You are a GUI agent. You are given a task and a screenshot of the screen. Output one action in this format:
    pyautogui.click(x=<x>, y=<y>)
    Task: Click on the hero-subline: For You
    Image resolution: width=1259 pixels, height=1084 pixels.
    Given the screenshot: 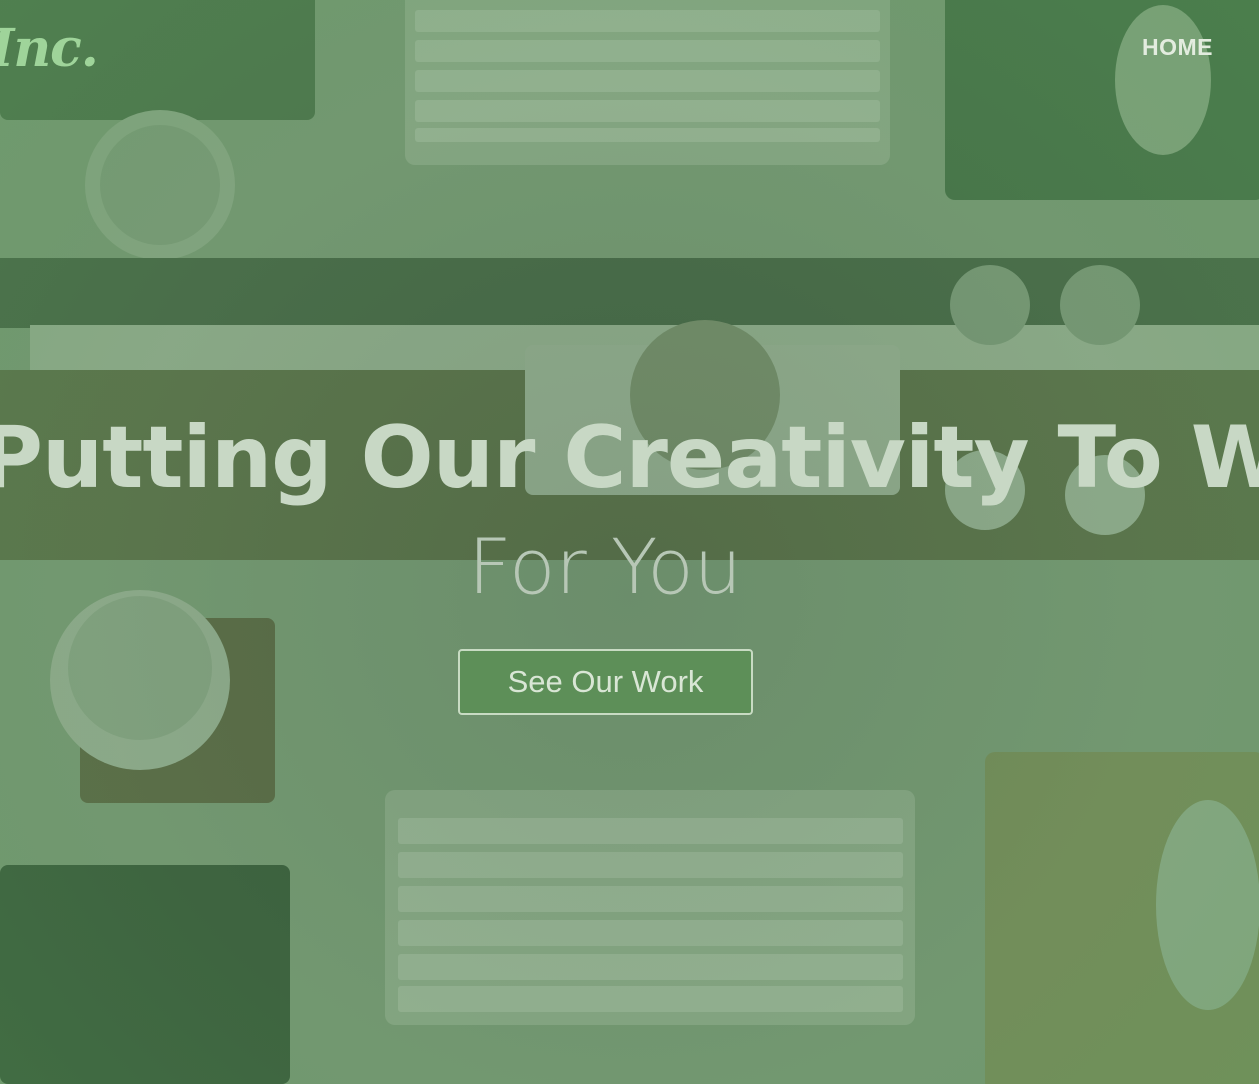 What is the action you would take?
    pyautogui.click(x=605, y=566)
    